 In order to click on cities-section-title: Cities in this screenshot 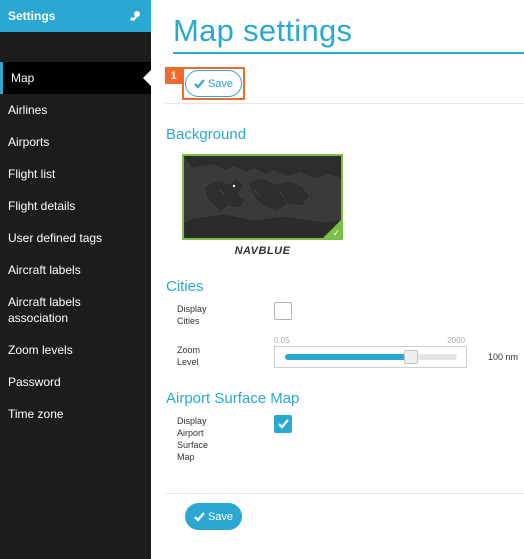, I will do `click(185, 286)`.